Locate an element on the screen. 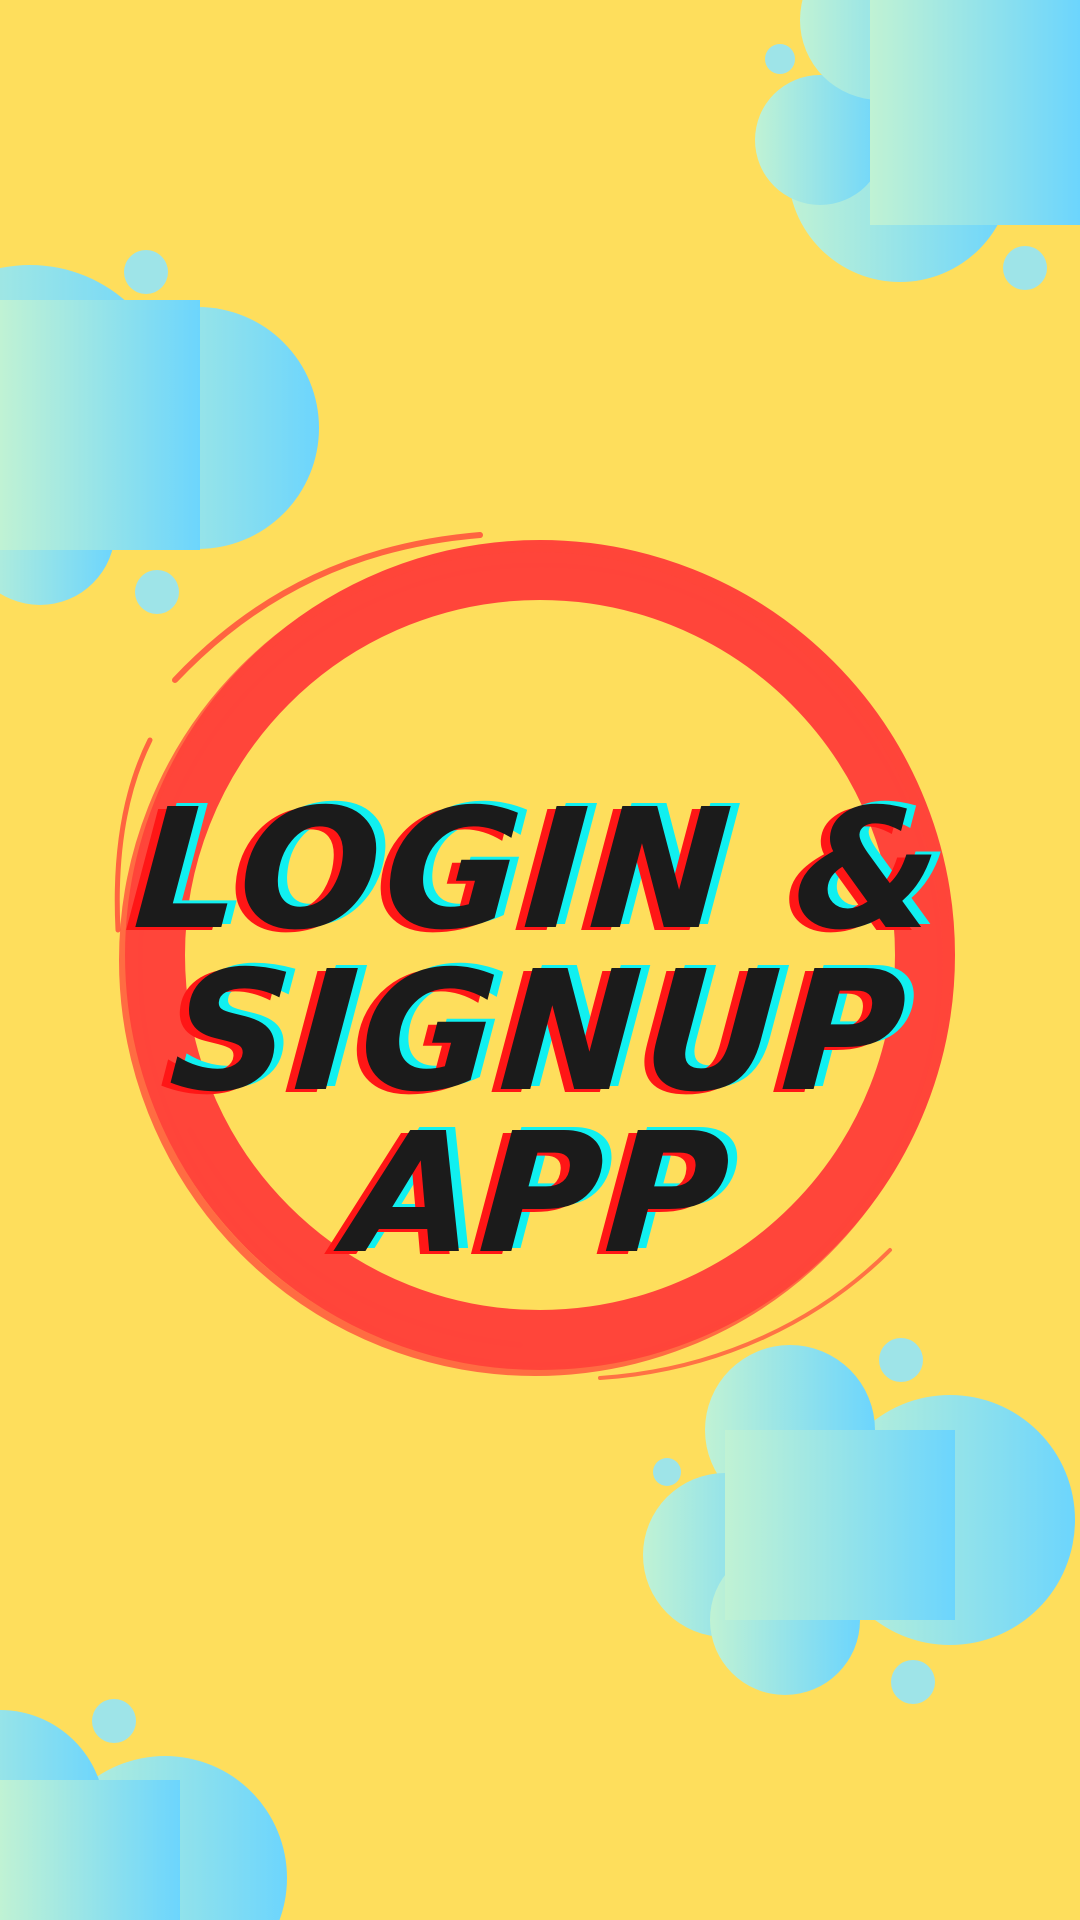 The image size is (1080, 1920). title-line-3: APP is located at coordinates (540, 1194).